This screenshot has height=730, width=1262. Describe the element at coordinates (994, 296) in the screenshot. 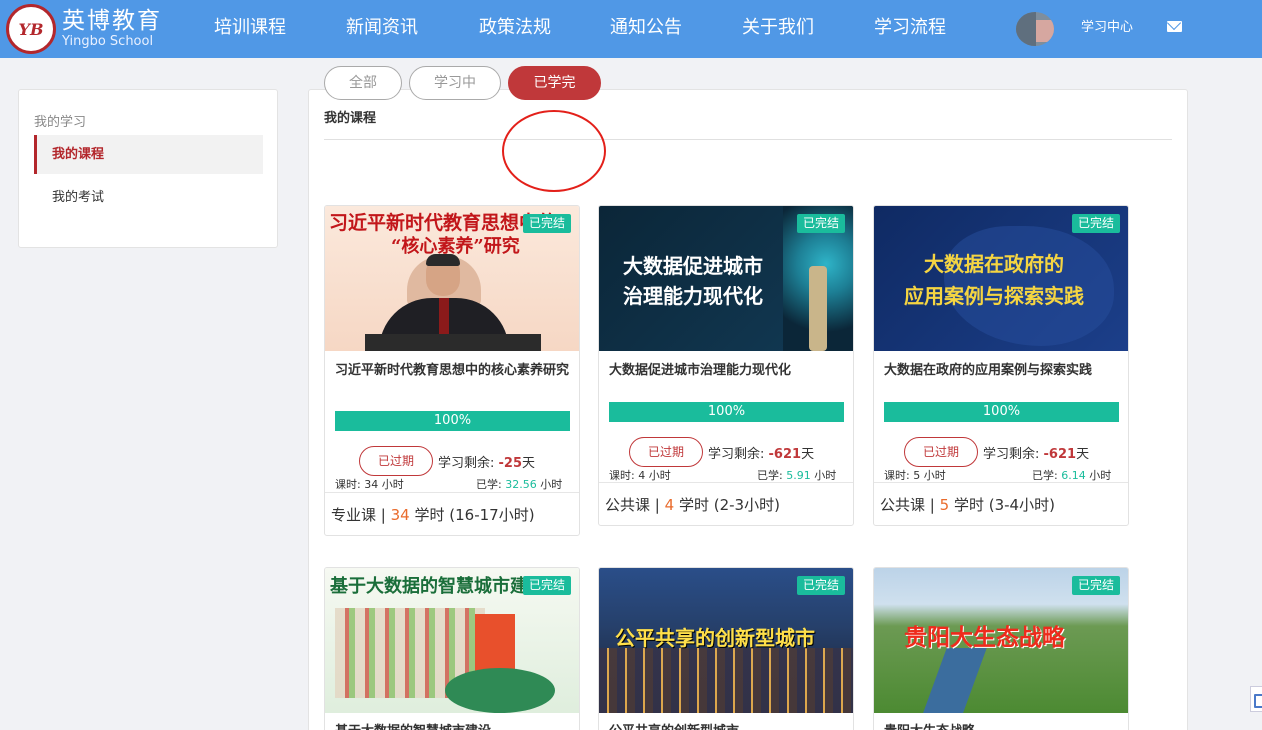

I see `thumbnail-text: 应用案例与探索实践` at that location.